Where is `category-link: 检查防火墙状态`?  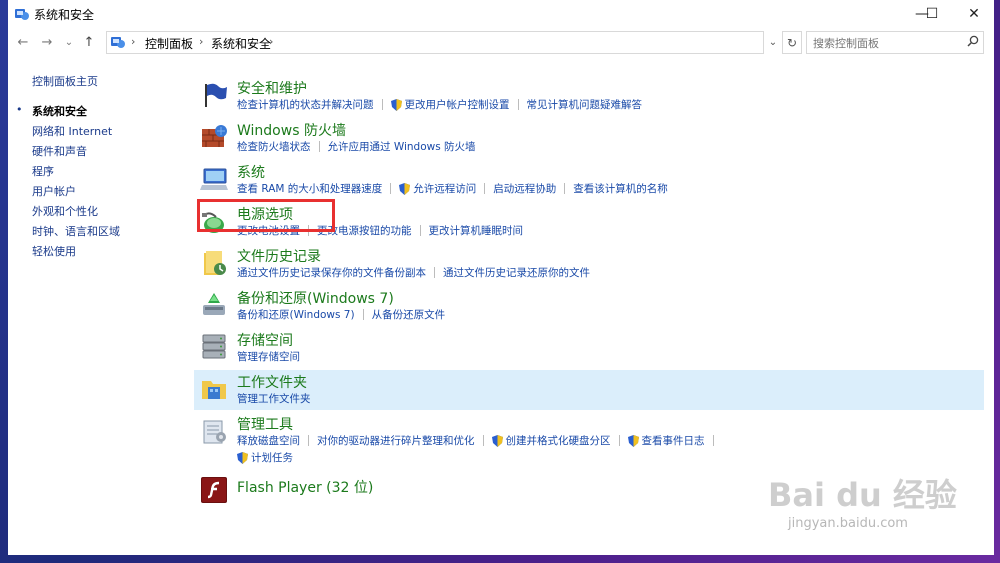 category-link: 检查防火墙状态 is located at coordinates (274, 146).